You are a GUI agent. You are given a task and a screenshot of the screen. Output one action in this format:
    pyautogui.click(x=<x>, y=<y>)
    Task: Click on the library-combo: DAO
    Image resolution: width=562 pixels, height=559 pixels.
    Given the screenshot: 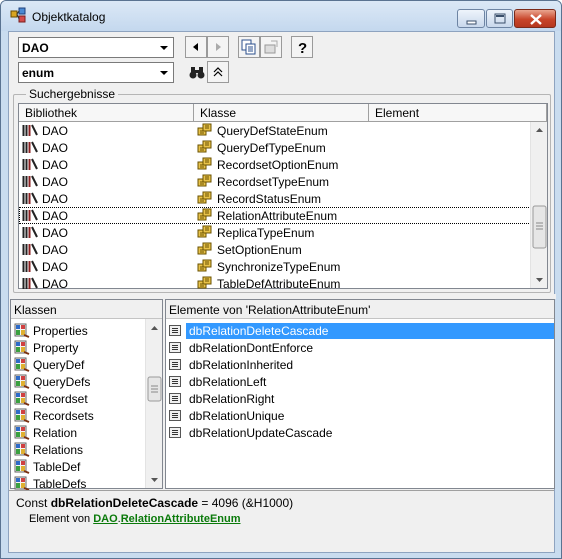 What is the action you would take?
    pyautogui.click(x=96, y=47)
    